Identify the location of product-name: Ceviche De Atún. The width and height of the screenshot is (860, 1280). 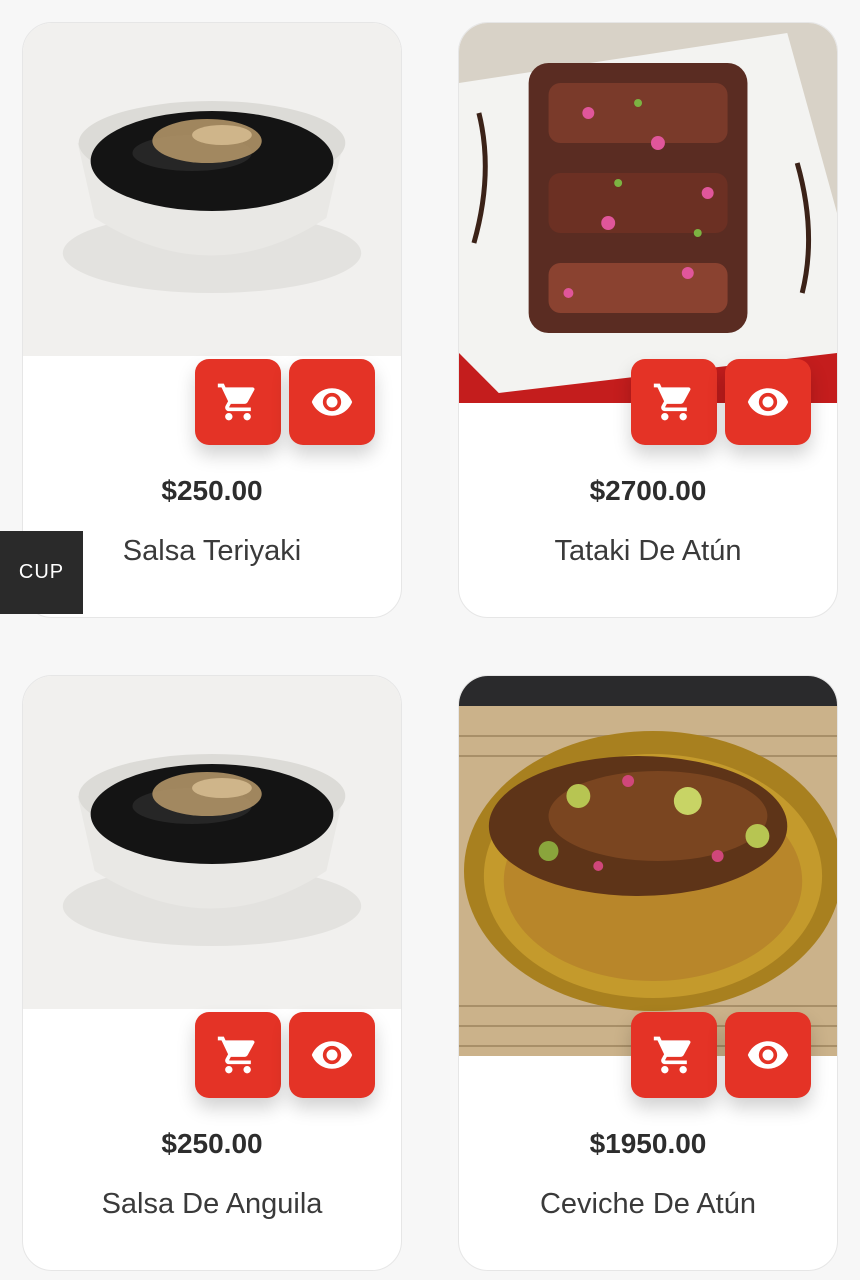
(648, 1204).